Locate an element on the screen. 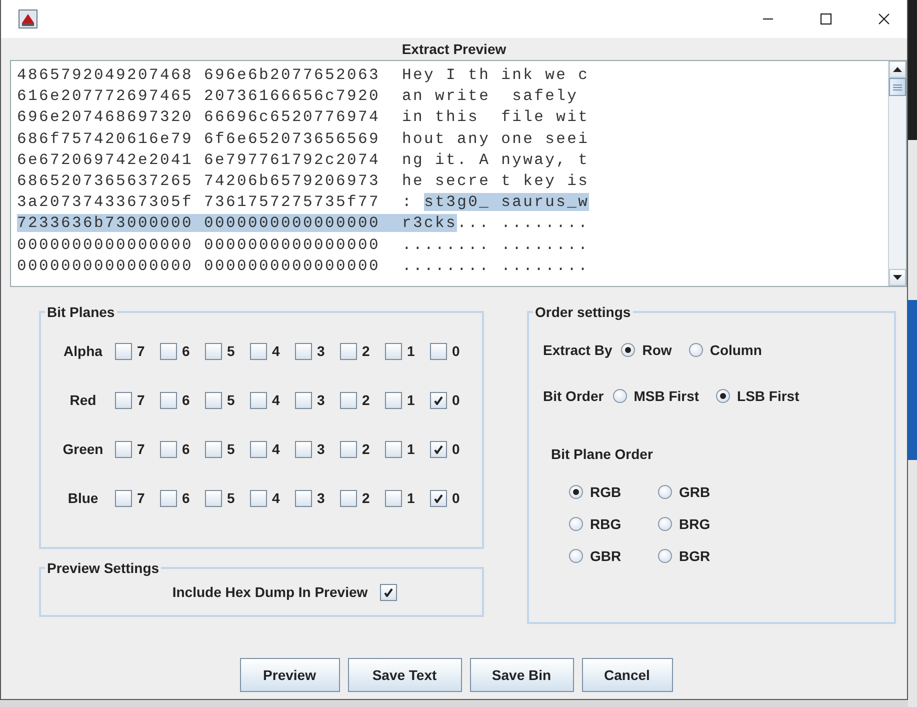  group-title: Order settings is located at coordinates (583, 312).